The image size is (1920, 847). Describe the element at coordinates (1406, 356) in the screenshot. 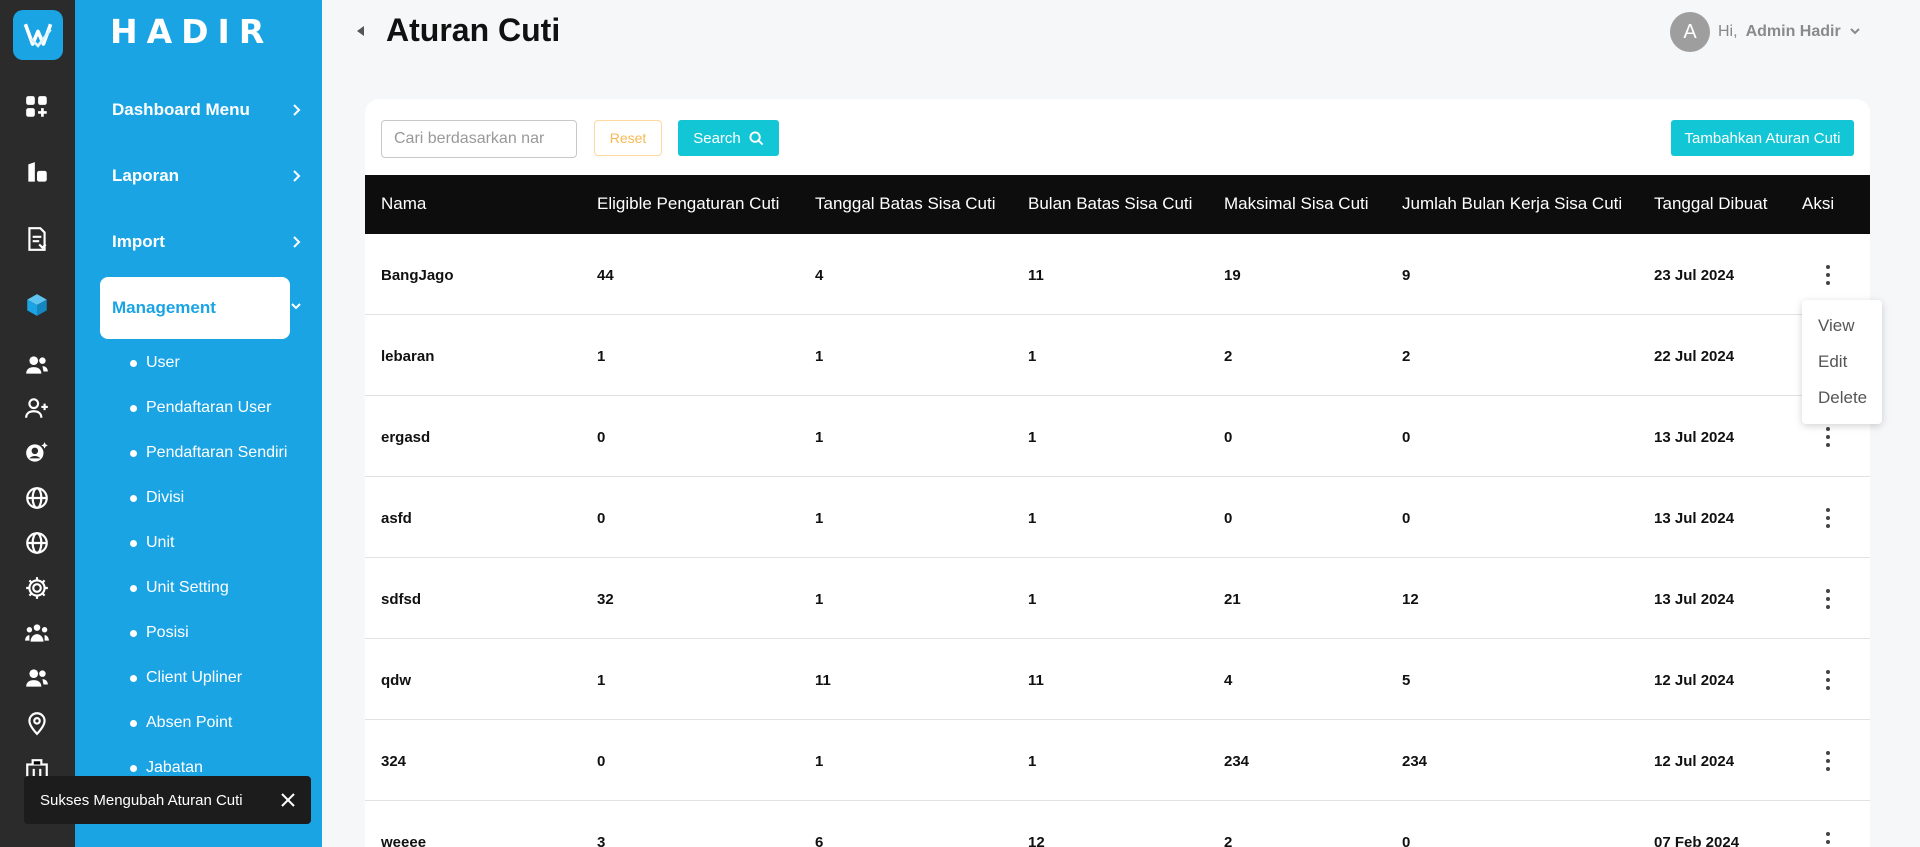

I see `cell-jumlah-bulan: 2` at that location.